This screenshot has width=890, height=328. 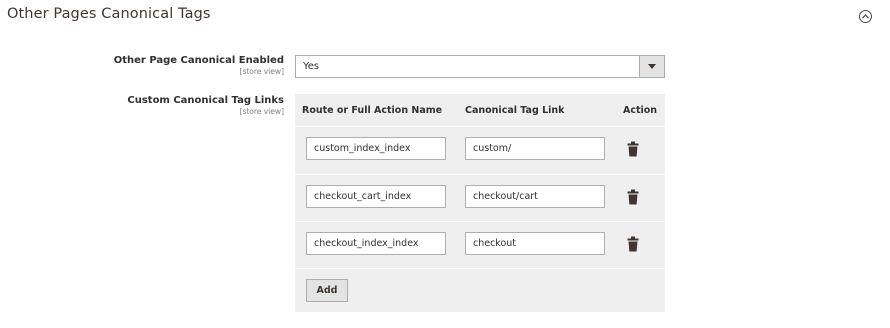 I want to click on custom-links-label-group: Custom Canonical Tag Links [store view], so click(x=205, y=105).